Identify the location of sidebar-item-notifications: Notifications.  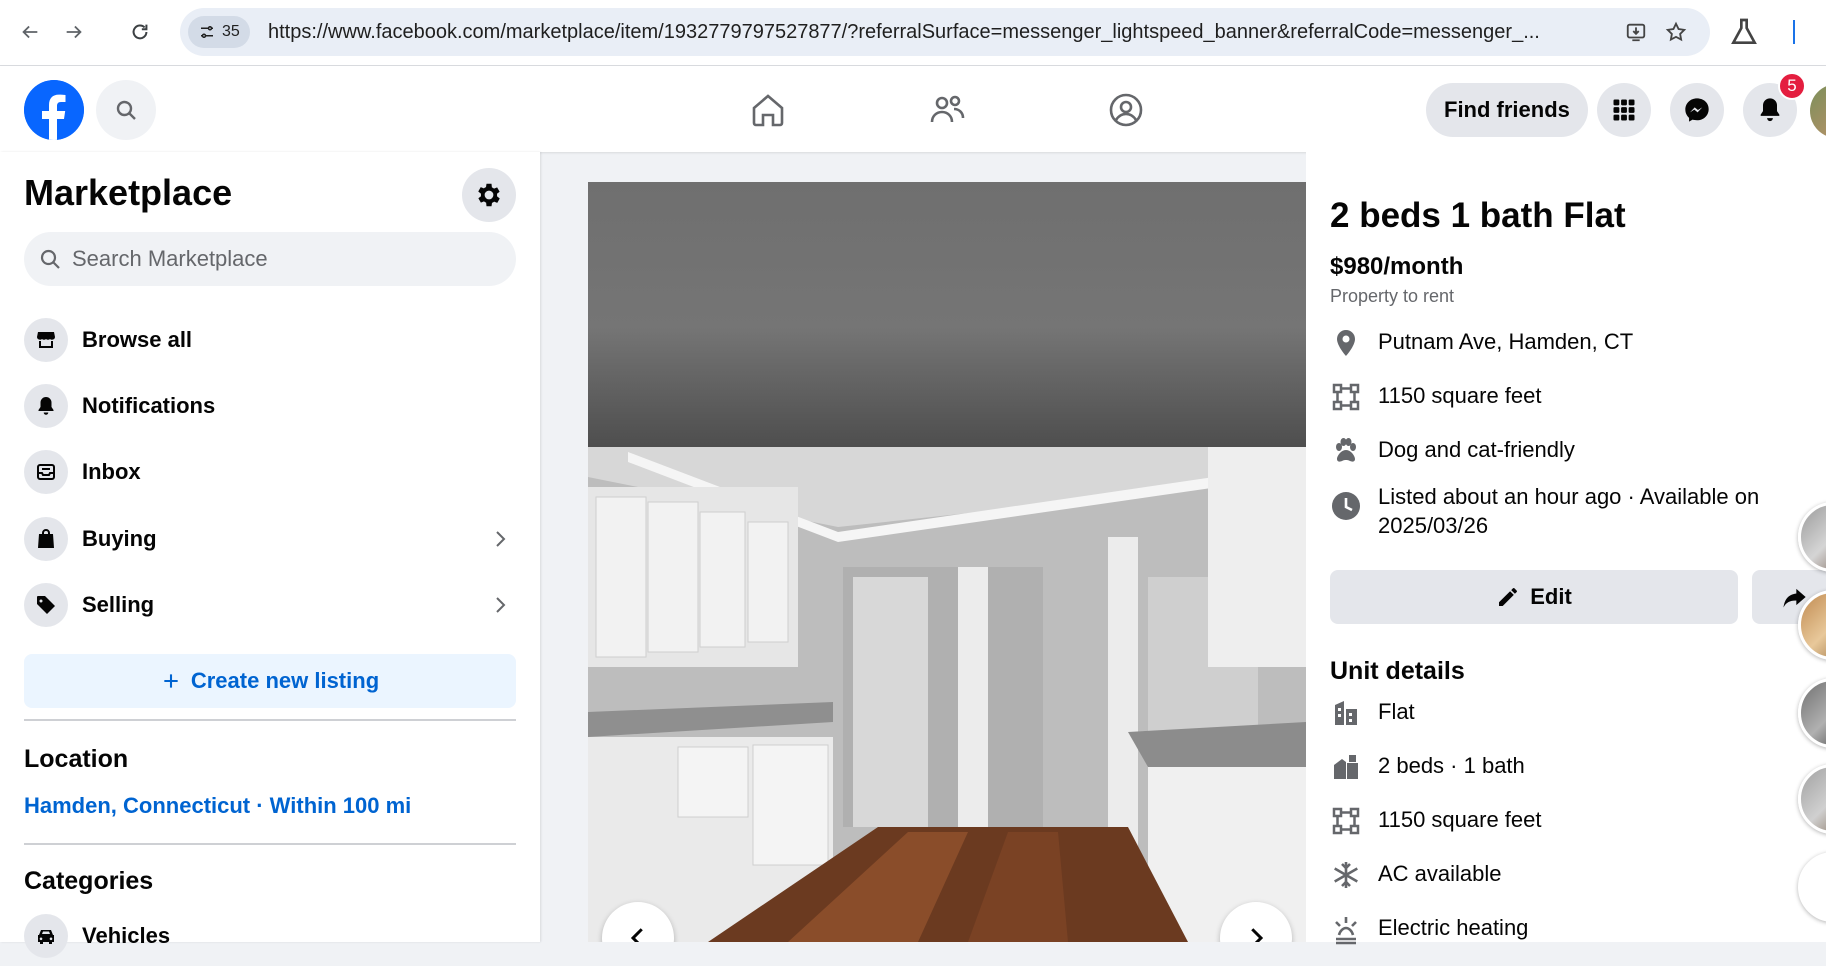
(270, 406).